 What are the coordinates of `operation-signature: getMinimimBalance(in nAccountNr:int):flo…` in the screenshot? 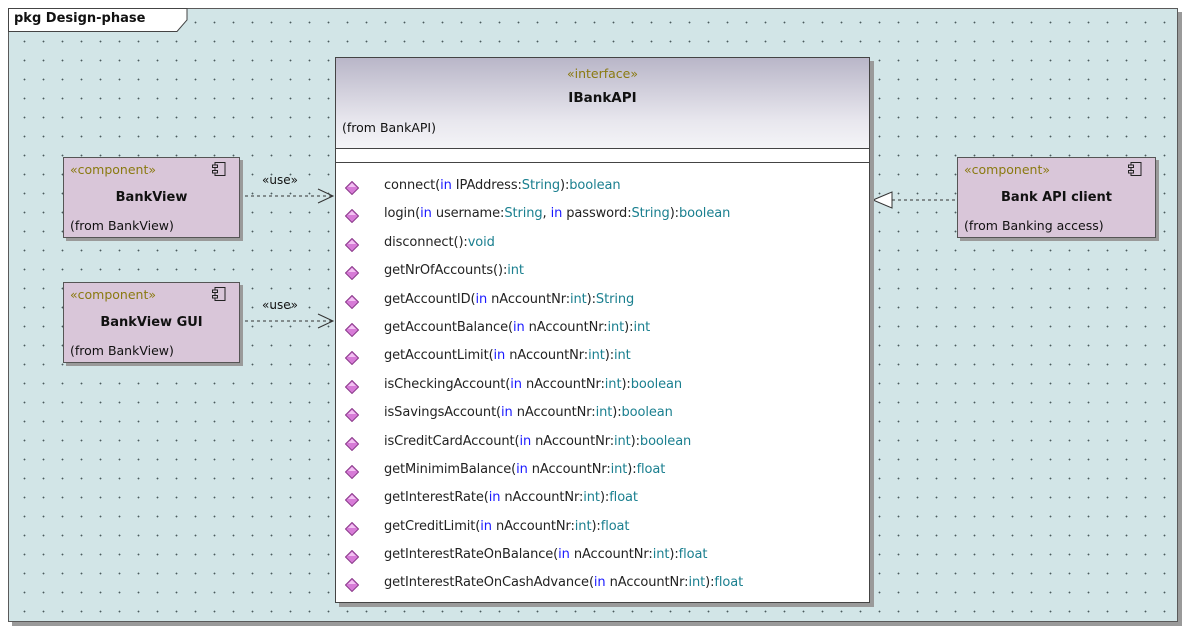 It's located at (524, 469).